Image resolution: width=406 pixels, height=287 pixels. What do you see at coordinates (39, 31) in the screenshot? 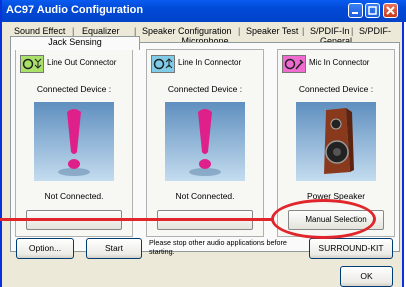
I see `tab-sound-effect: Sound Effect` at bounding box center [39, 31].